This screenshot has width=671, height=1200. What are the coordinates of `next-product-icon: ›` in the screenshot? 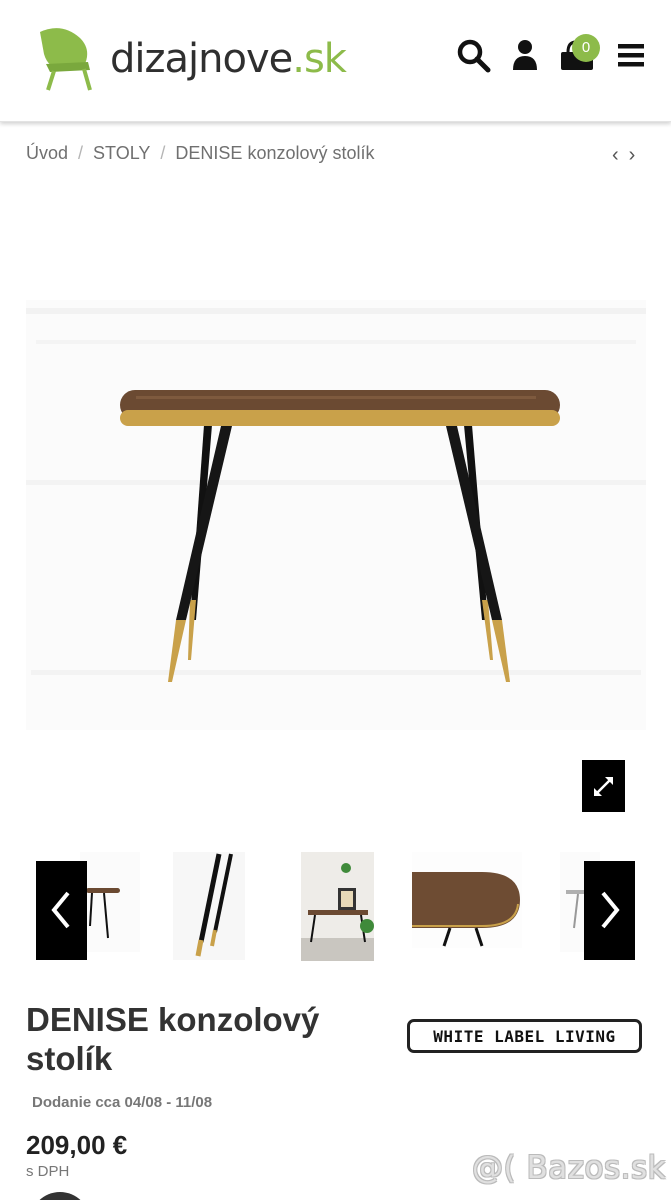 It's located at (632, 155).